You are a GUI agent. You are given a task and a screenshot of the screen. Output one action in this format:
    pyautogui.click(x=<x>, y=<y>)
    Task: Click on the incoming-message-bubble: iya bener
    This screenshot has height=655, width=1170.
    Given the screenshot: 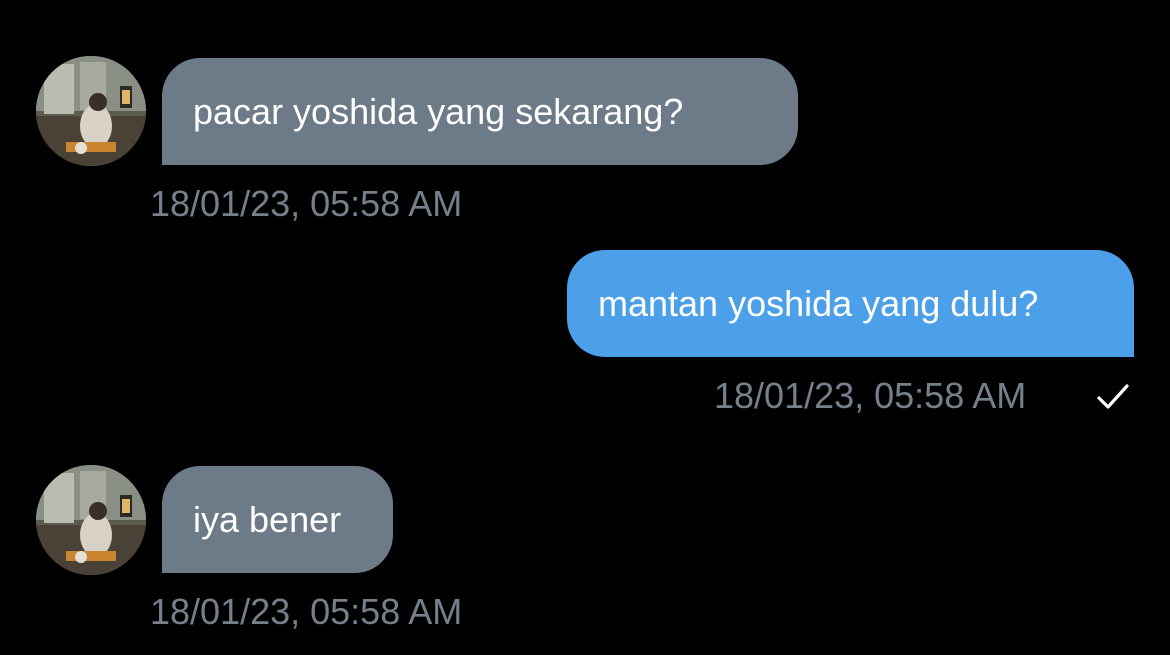 What is the action you would take?
    pyautogui.click(x=277, y=519)
    